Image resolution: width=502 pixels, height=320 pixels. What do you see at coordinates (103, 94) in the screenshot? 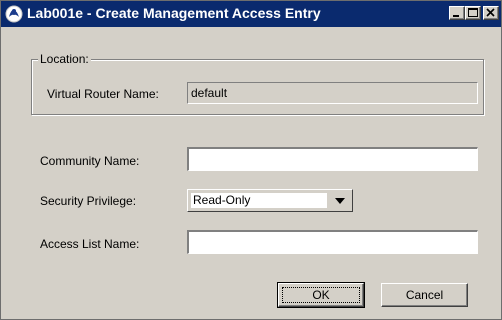
I see `virtual-router-label: Virtual Router Name:` at bounding box center [103, 94].